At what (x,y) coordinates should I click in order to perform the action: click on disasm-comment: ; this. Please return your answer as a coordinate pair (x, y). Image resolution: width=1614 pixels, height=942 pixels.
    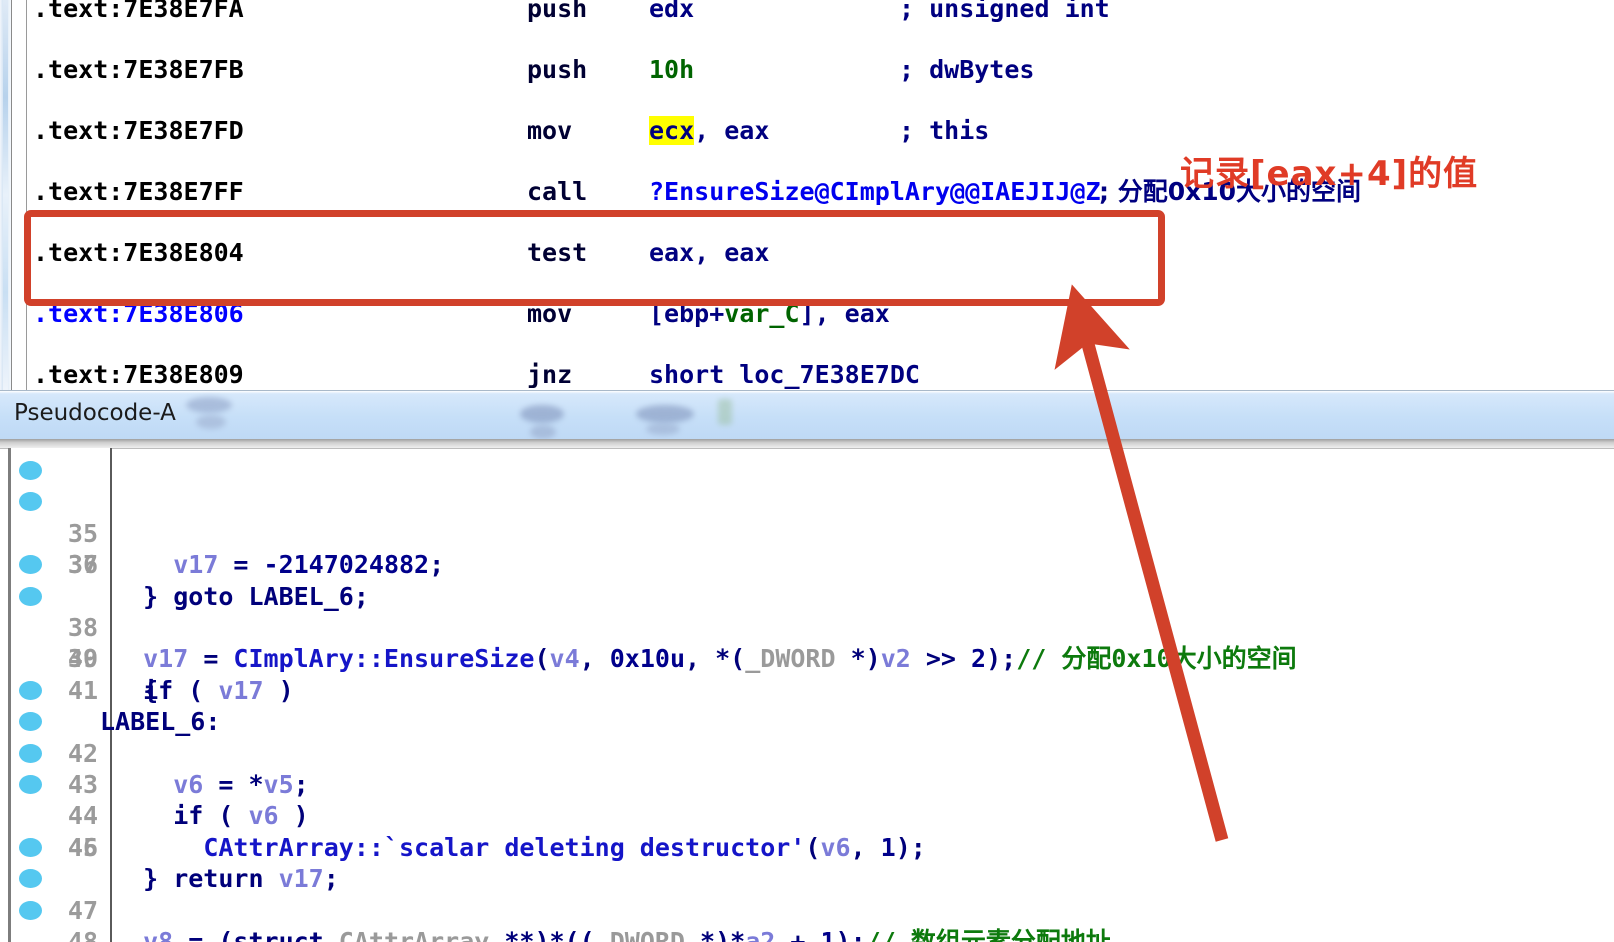
    Looking at the image, I should click on (944, 130).